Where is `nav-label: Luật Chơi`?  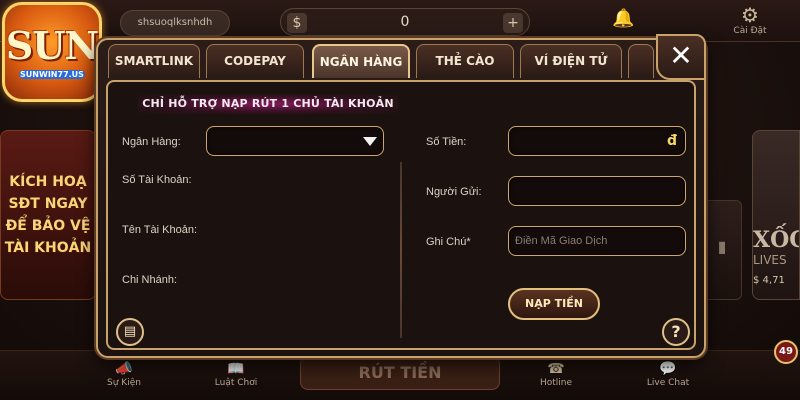 nav-label: Luật Chơi is located at coordinates (236, 383).